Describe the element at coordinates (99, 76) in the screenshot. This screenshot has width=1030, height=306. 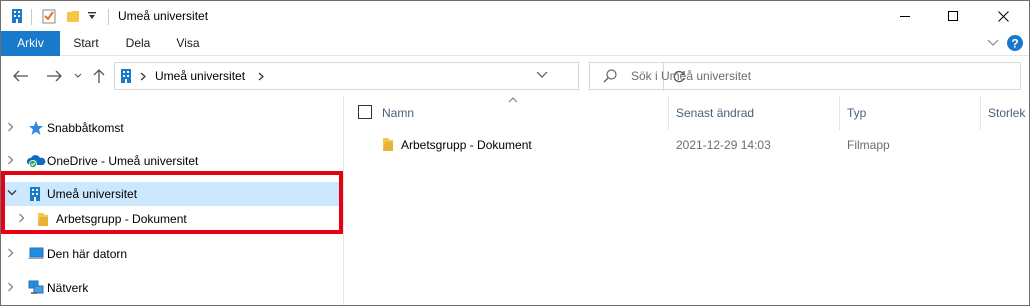
I see `up-button` at that location.